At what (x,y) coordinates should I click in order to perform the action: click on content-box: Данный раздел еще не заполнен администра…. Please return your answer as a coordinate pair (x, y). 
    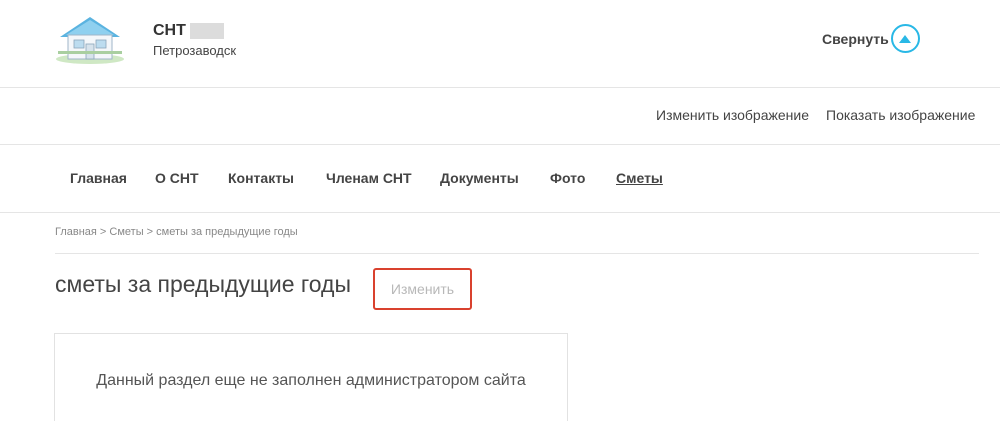
    Looking at the image, I should click on (311, 377).